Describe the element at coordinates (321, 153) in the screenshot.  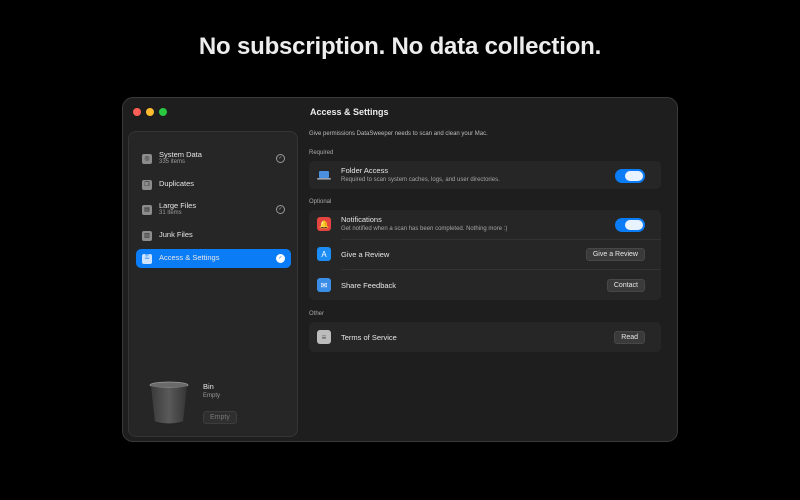
I see `section-label-required: Required` at that location.